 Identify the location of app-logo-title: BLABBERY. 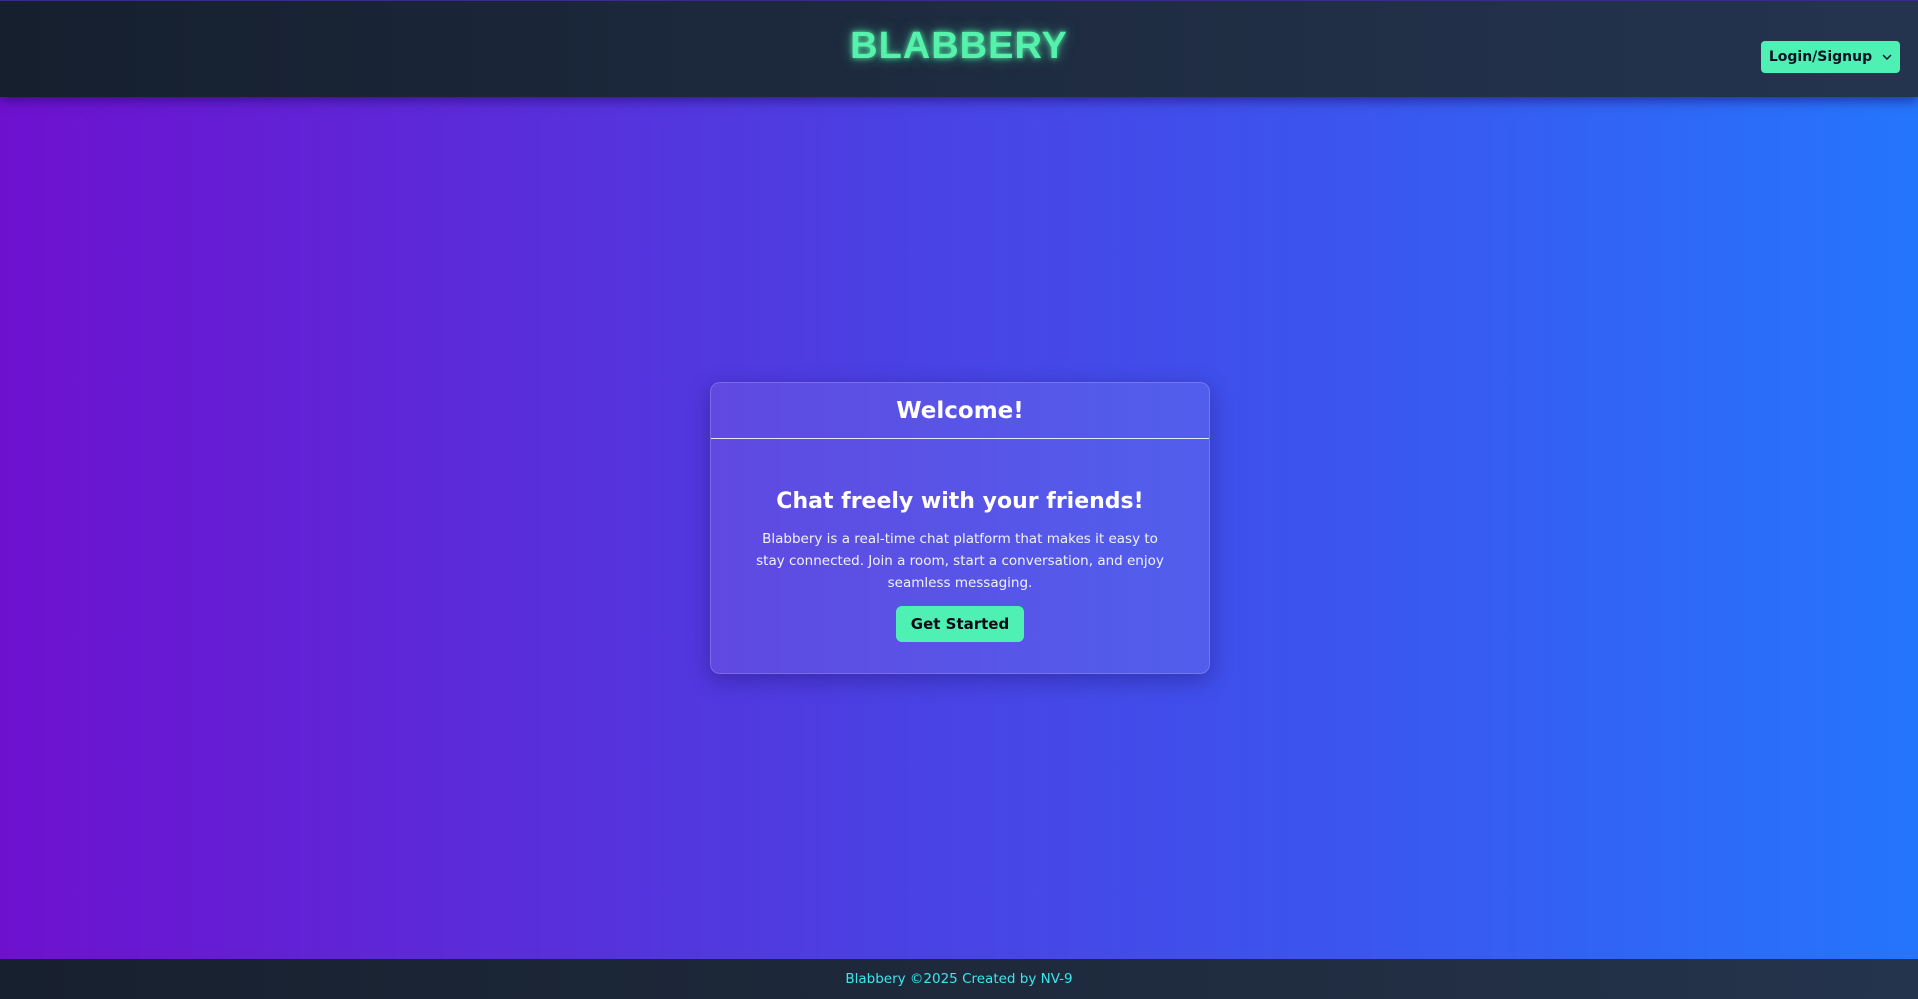
(959, 46).